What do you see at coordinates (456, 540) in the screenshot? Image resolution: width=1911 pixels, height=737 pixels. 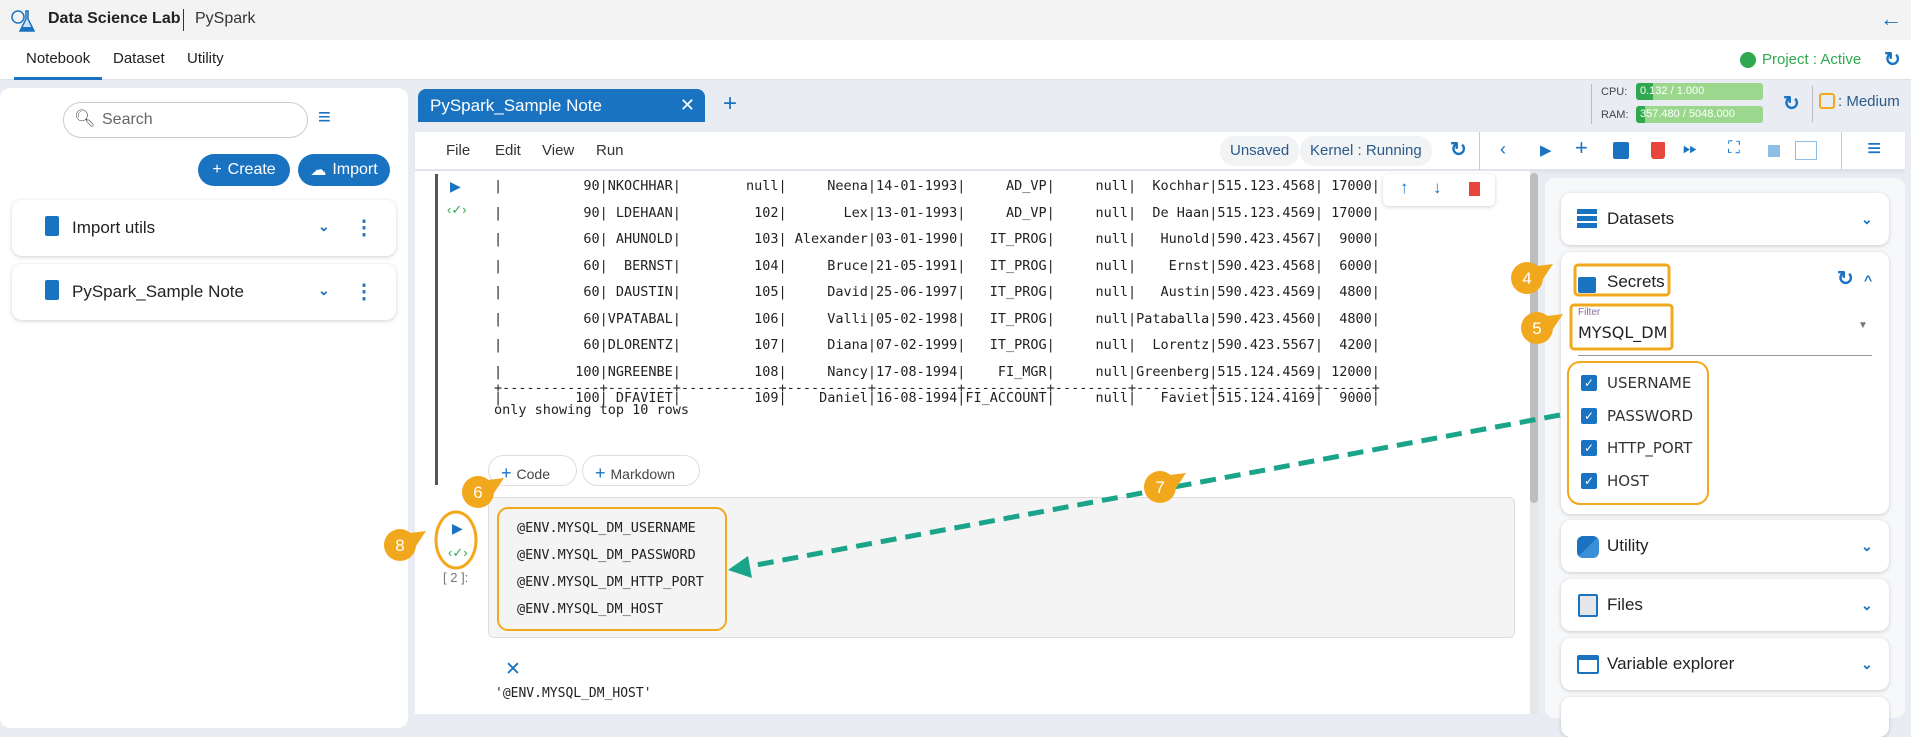 I see `highlight-run-controls` at bounding box center [456, 540].